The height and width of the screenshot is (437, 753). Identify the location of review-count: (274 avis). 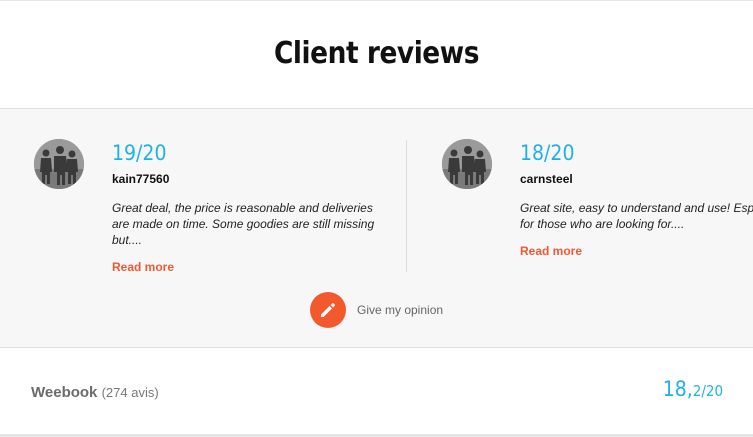
(130, 392).